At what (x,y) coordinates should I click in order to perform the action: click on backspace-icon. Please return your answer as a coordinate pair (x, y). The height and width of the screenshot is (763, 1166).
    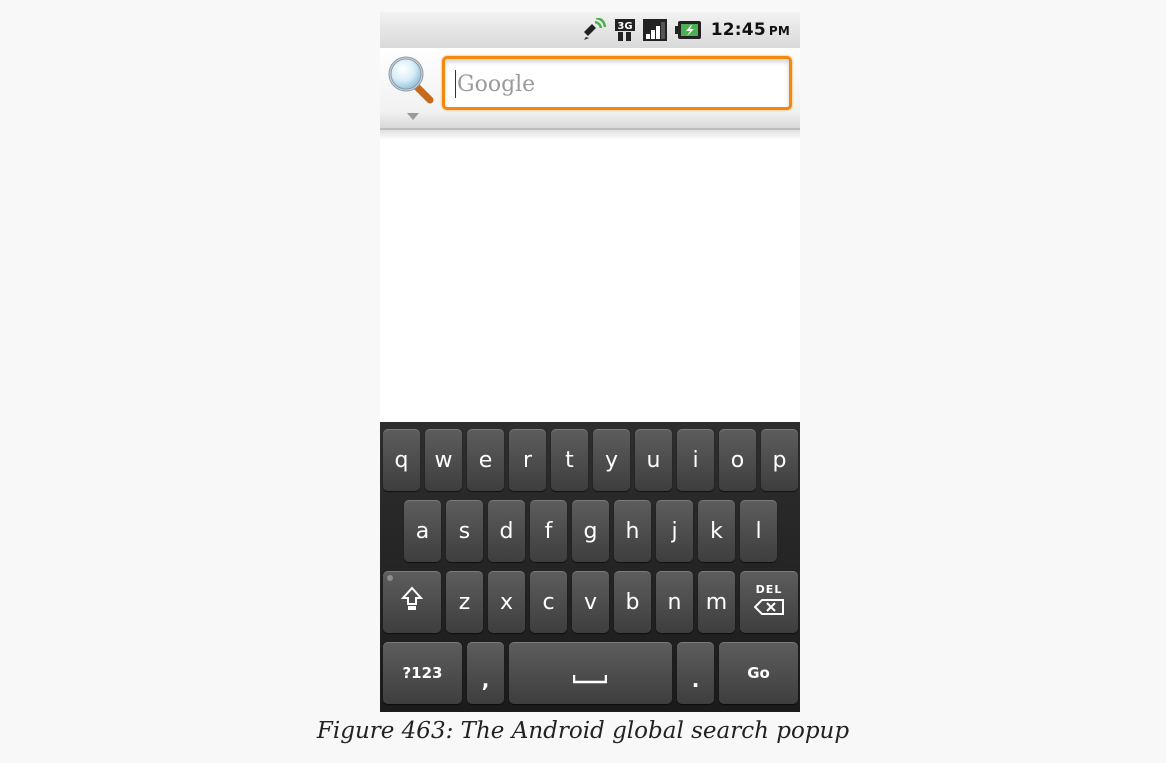
    Looking at the image, I should click on (768, 608).